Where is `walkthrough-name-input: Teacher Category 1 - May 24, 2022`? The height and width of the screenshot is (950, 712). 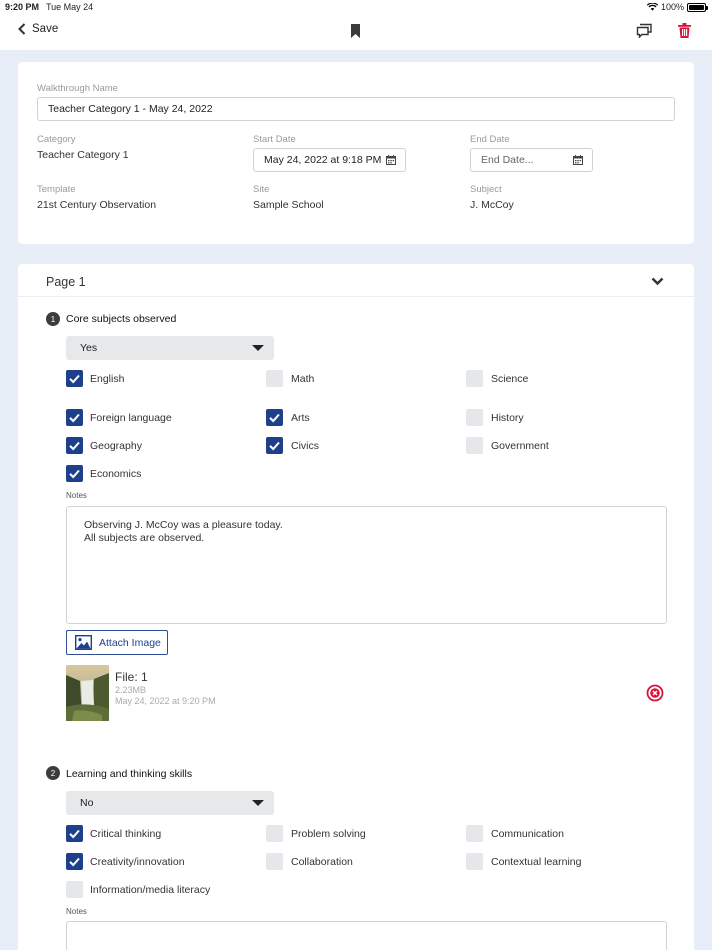
walkthrough-name-input: Teacher Category 1 - May 24, 2022 is located at coordinates (356, 109).